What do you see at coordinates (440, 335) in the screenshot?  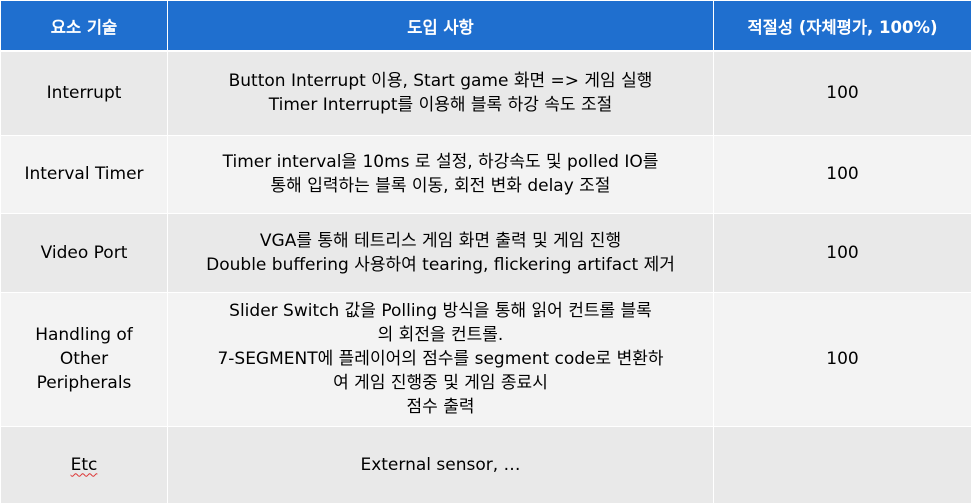 I see `detail-line: 의 회전을 컨트롤.` at bounding box center [440, 335].